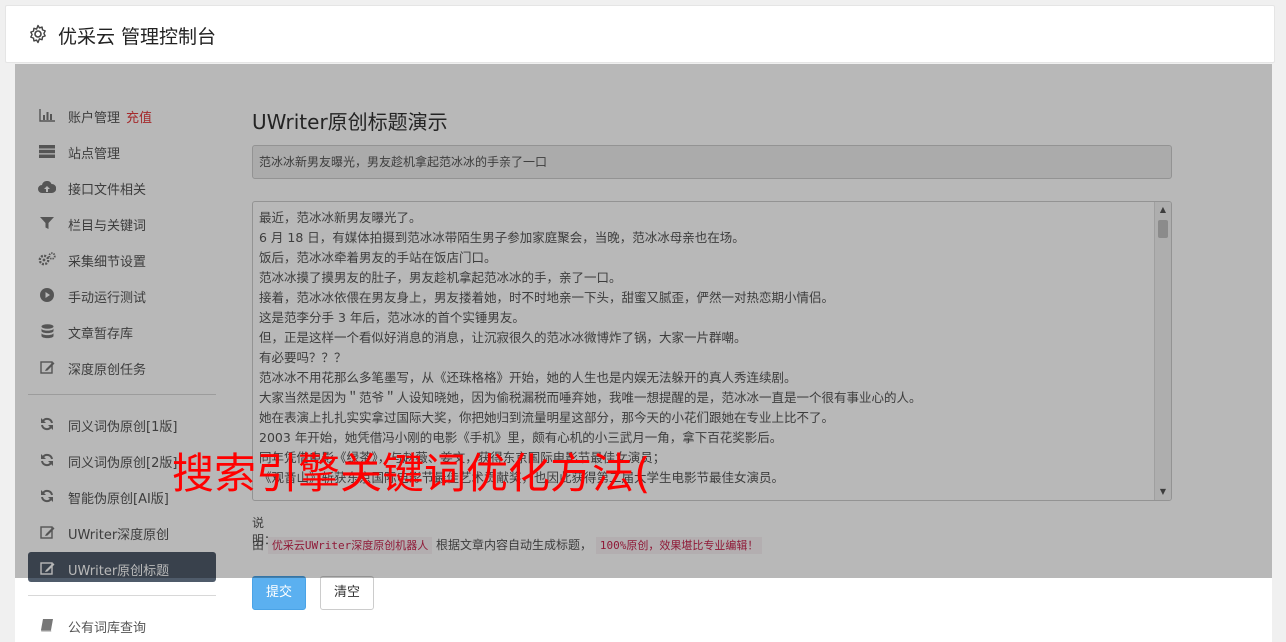 This screenshot has width=1286, height=642. I want to click on sidebar-item-synonym-v1: 同义词伪原创[1版], so click(122, 423).